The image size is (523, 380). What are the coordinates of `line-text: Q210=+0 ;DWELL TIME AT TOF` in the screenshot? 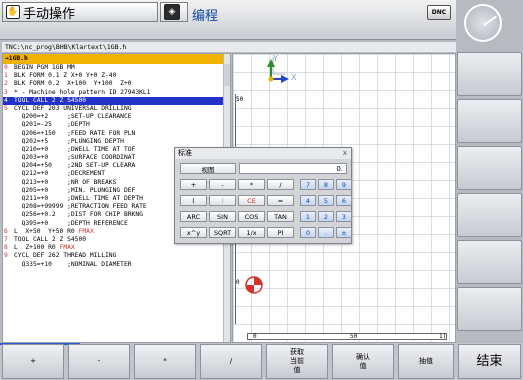 It's located at (75, 149).